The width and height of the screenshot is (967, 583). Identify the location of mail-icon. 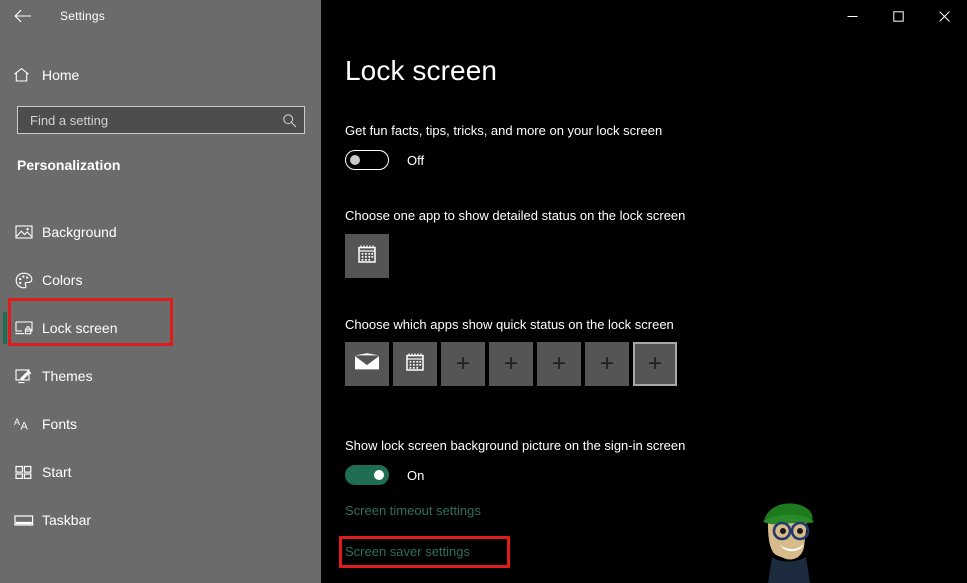
(367, 364).